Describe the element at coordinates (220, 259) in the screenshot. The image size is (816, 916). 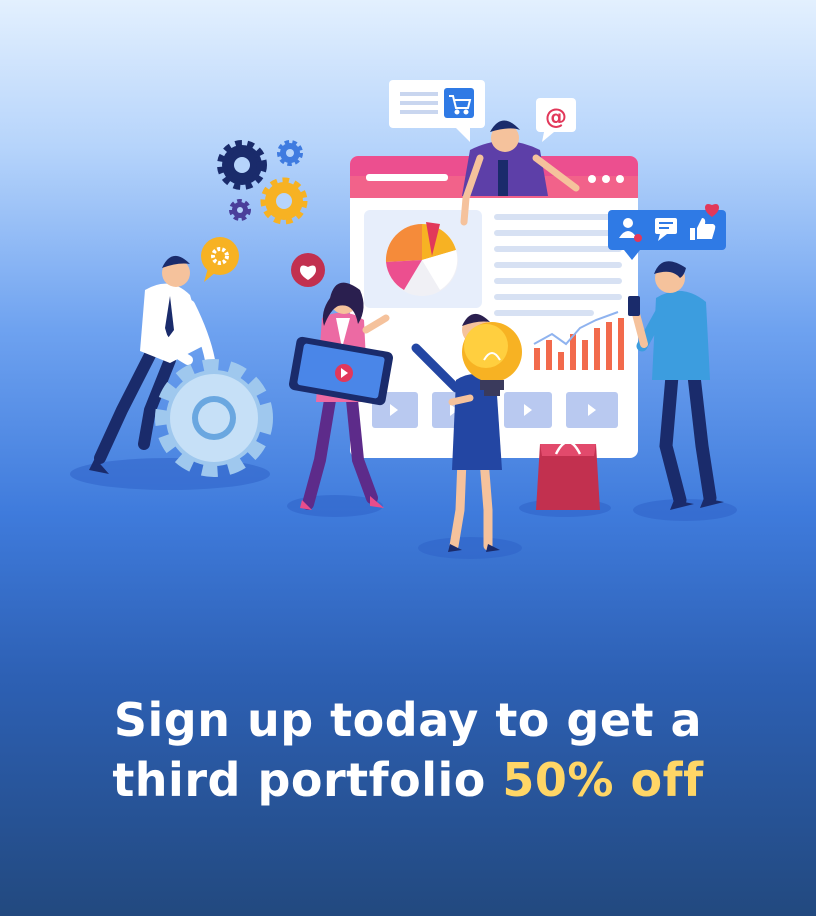
I see `gear-bubble` at that location.